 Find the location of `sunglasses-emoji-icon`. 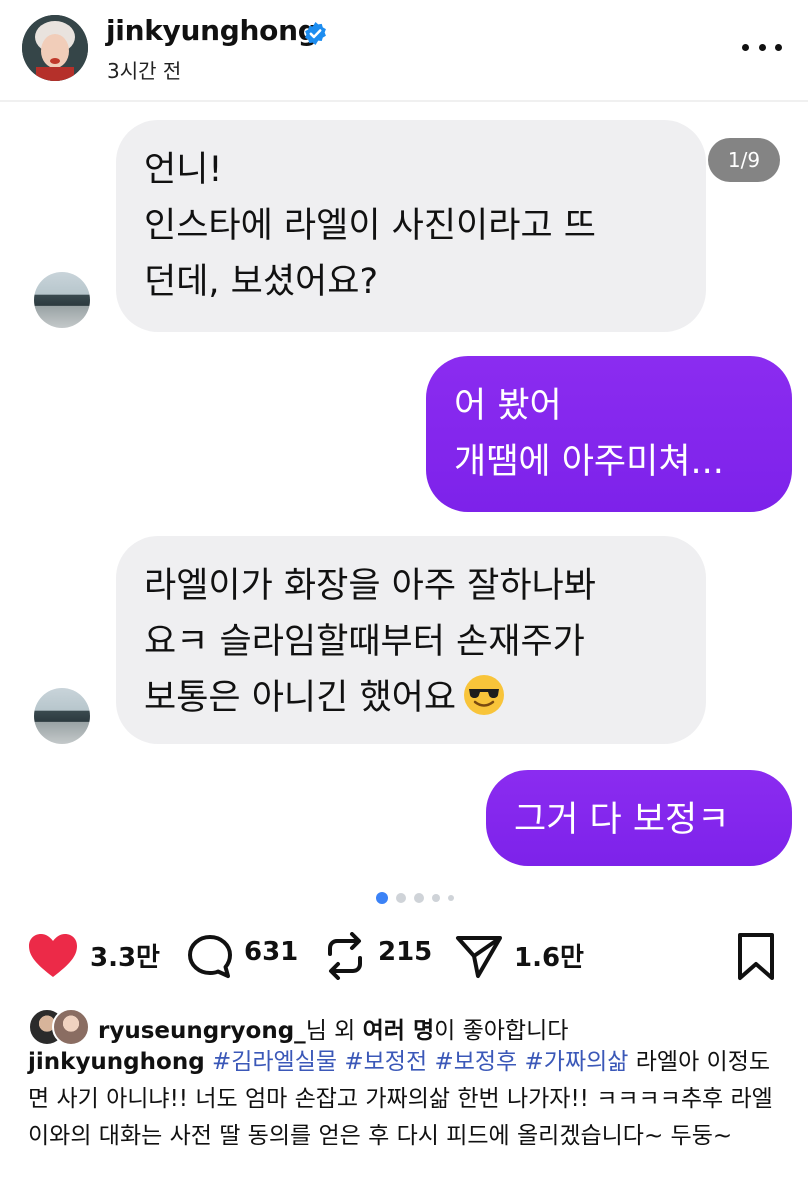

sunglasses-emoji-icon is located at coordinates (484, 695).